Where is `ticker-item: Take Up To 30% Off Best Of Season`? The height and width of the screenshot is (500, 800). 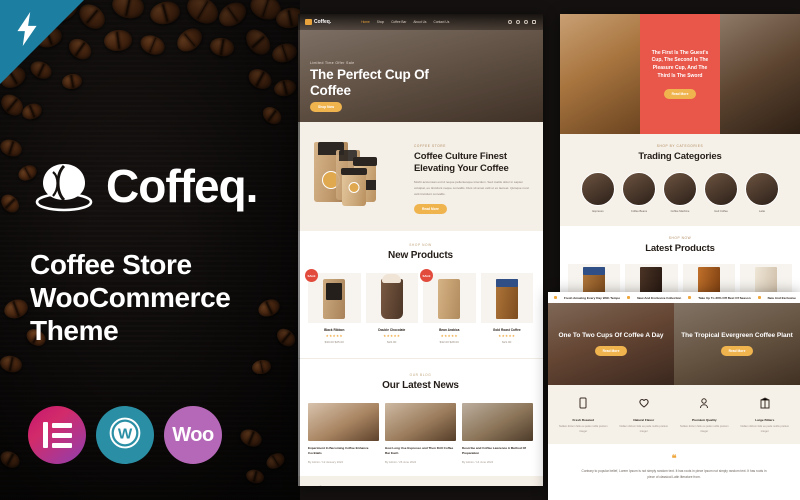 ticker-item: Take Up To 30% Off Best Of Season is located at coordinates (724, 297).